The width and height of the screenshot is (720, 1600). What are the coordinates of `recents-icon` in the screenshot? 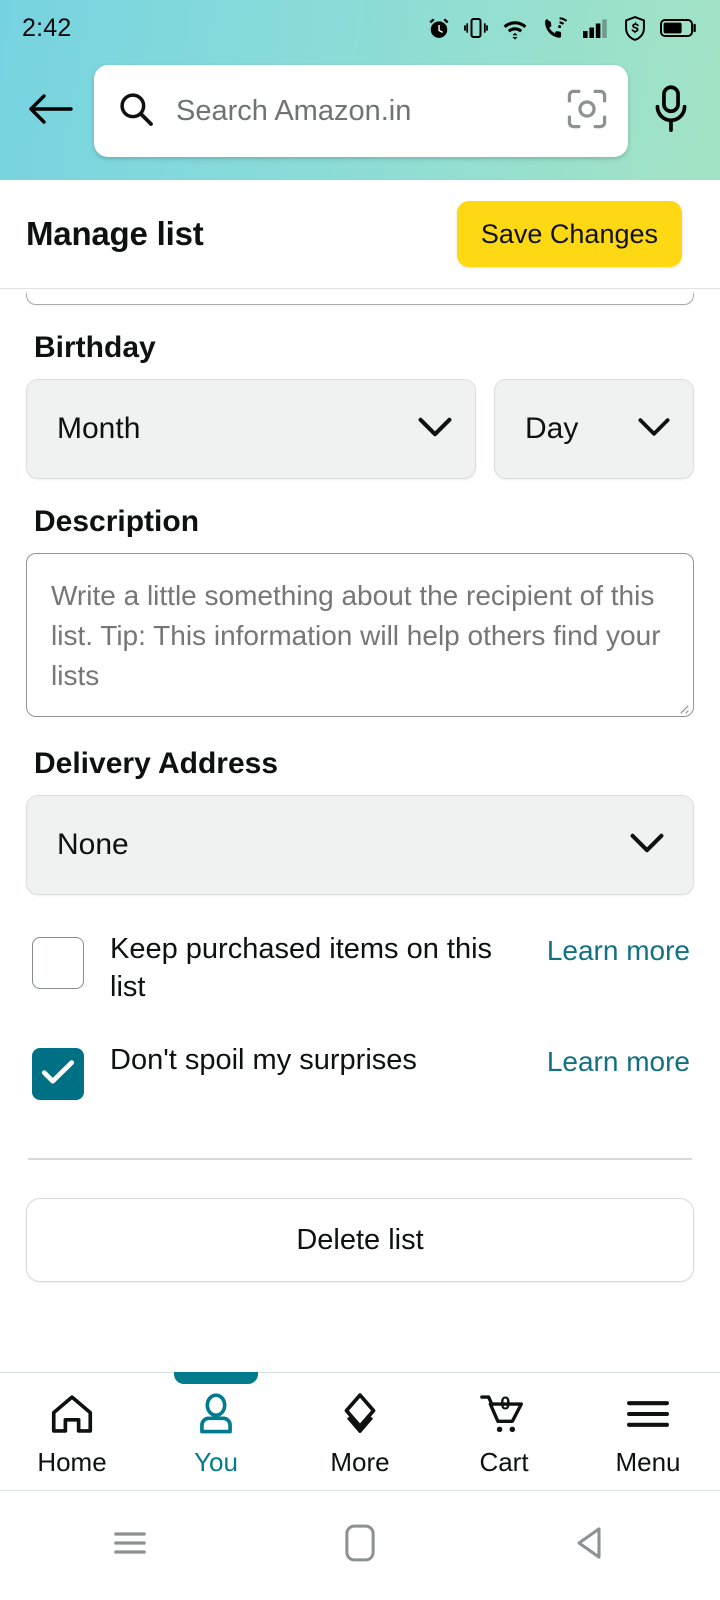 It's located at (130, 1545).